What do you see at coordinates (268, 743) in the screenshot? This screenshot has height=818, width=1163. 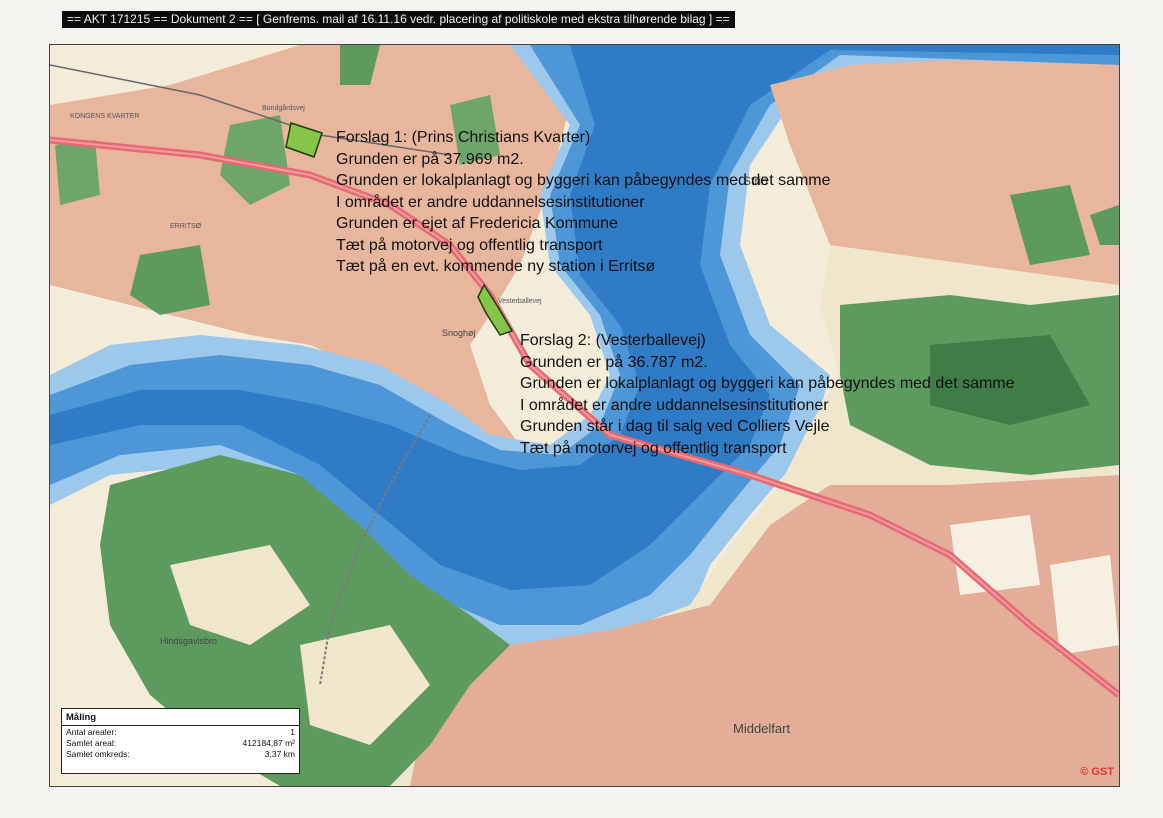 I see `legend-value: 412184,87 m²` at bounding box center [268, 743].